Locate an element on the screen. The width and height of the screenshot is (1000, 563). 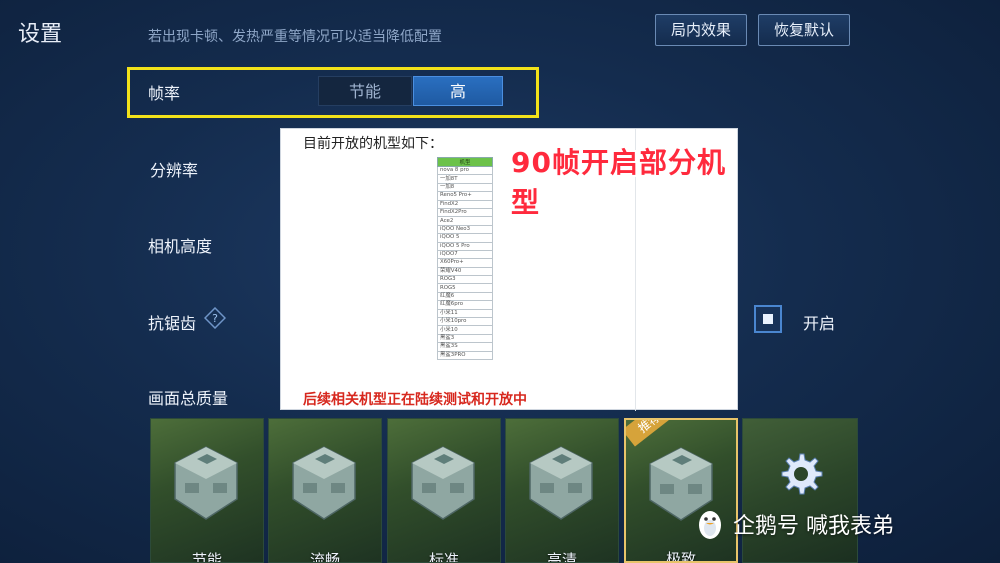
performance-hint: 若出现卡顿、发热严重等情况可以适当降低配置 is located at coordinates (295, 37).